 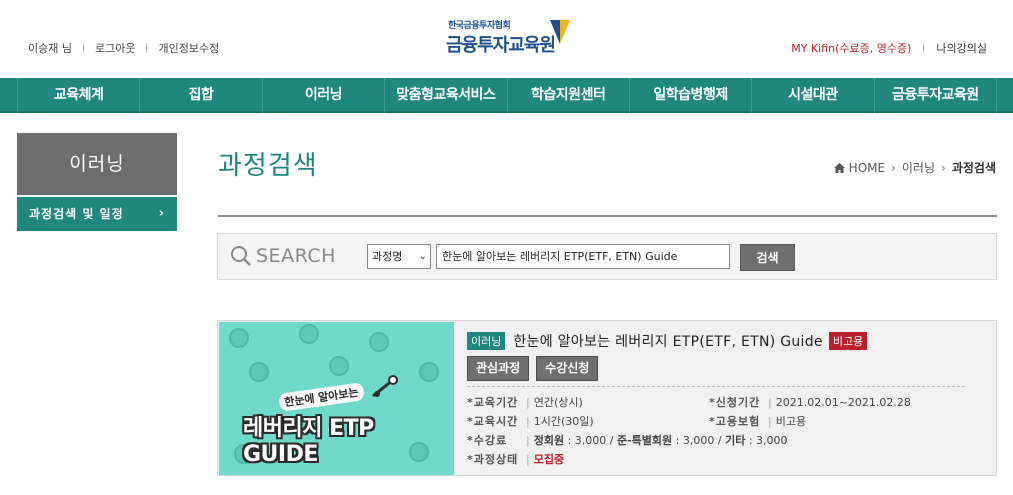 I want to click on home-icon, so click(x=839, y=167).